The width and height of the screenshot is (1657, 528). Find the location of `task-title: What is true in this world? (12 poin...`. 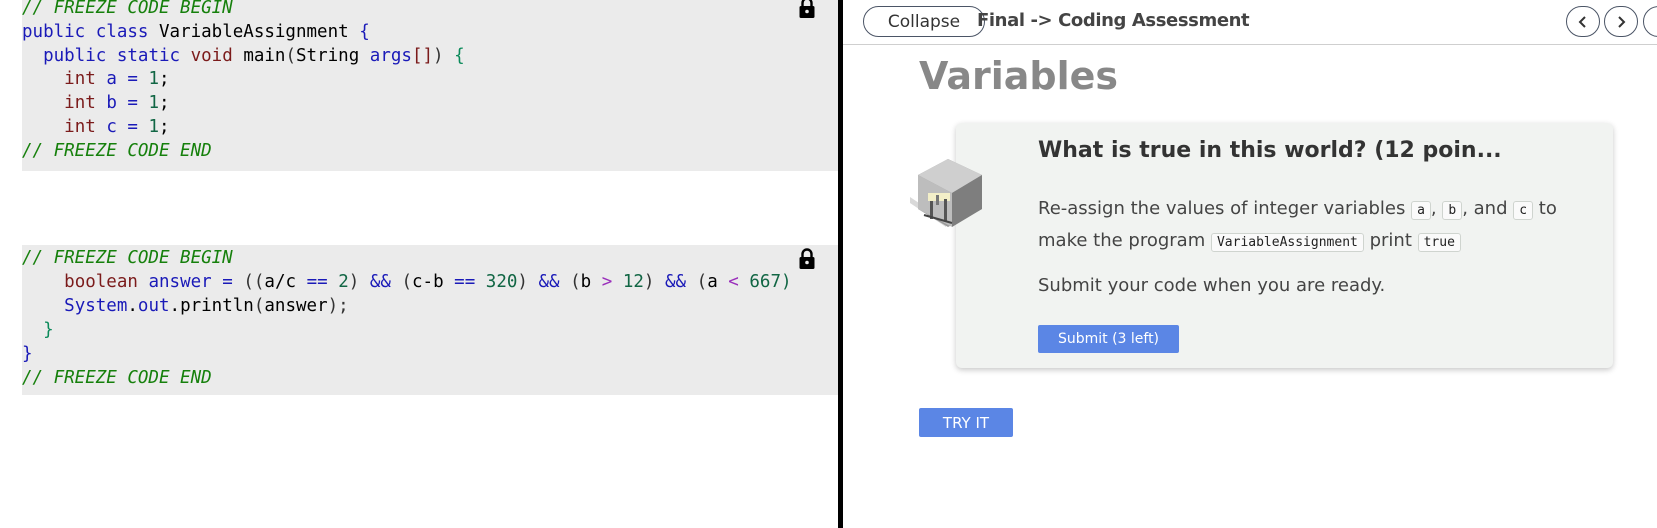

task-title: What is true in this world? (12 poin... is located at coordinates (1270, 150).